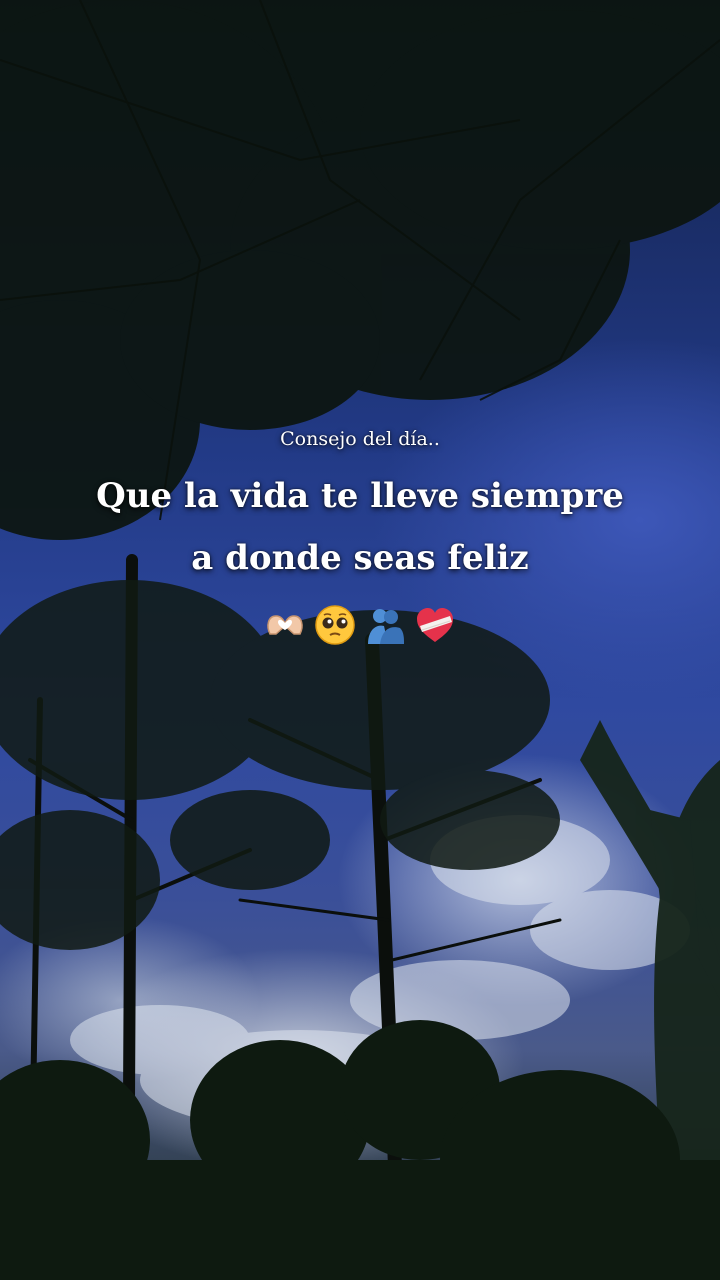 The image size is (720, 1280). What do you see at coordinates (435, 625) in the screenshot?
I see `mending-heart-icon` at bounding box center [435, 625].